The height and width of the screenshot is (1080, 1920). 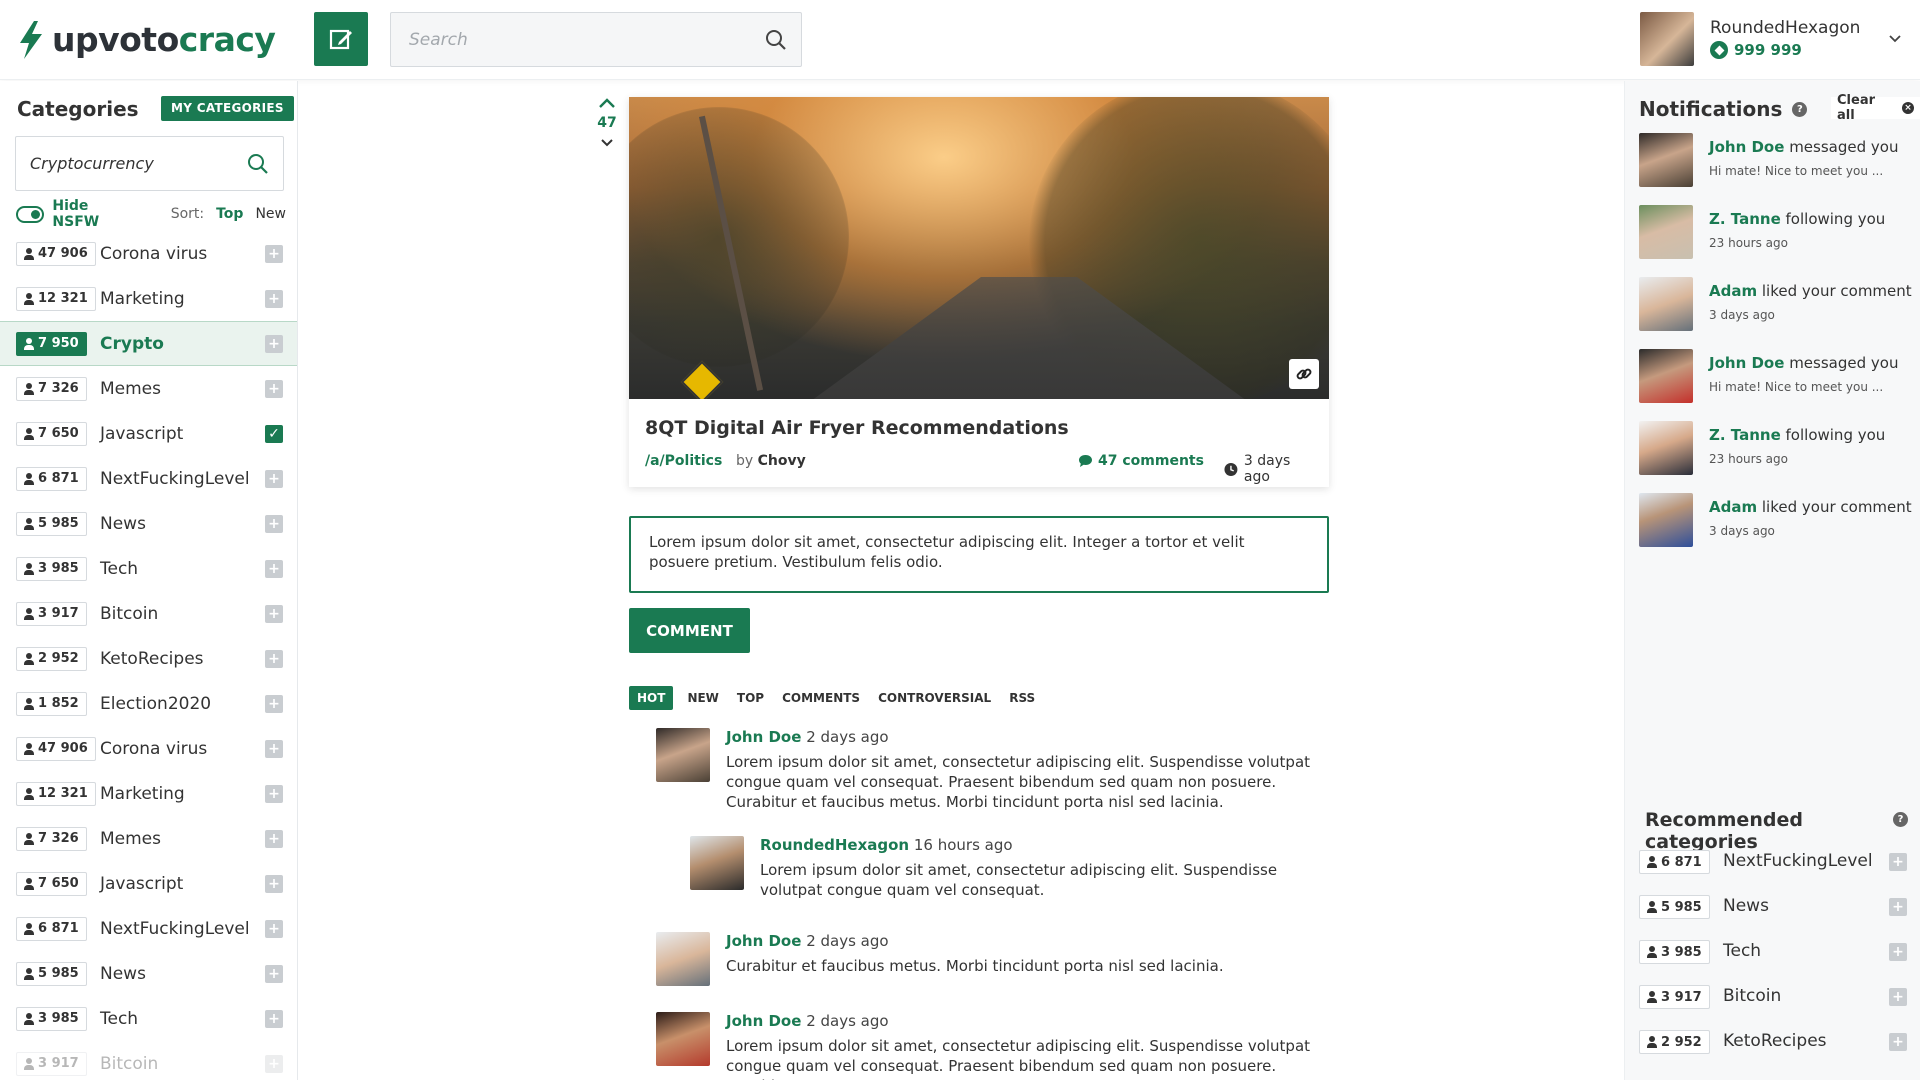 I want to click on search-input, so click(x=596, y=39).